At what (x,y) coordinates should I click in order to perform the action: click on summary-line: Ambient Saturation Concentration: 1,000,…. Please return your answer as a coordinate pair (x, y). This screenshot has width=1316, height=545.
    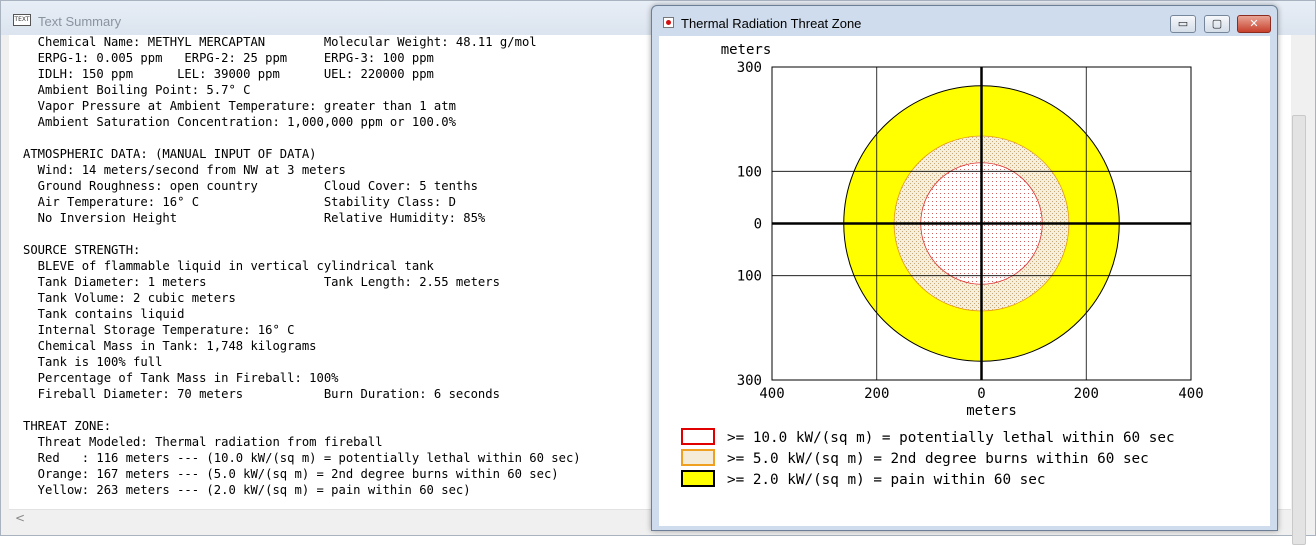
    Looking at the image, I should click on (239, 122).